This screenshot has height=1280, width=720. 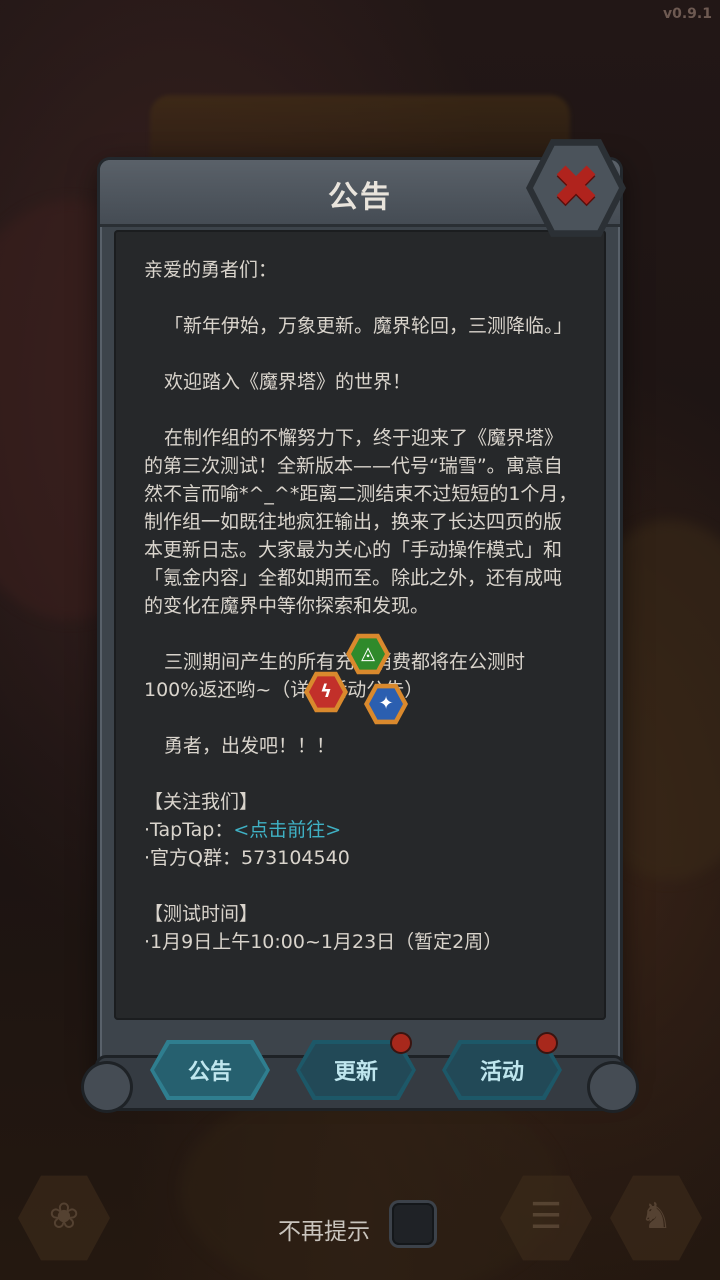 I want to click on scroll-ornament-left-icon, so click(x=107, y=1087).